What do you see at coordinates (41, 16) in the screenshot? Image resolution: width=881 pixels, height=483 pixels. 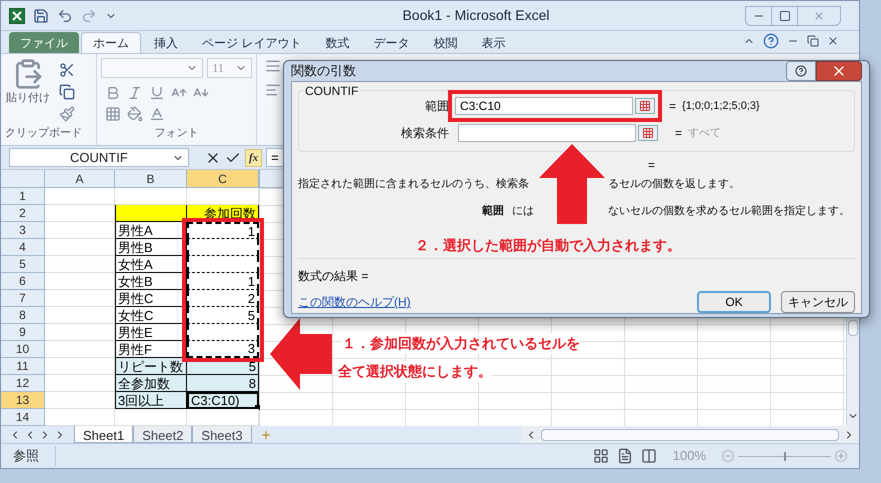 I see `save-icon` at bounding box center [41, 16].